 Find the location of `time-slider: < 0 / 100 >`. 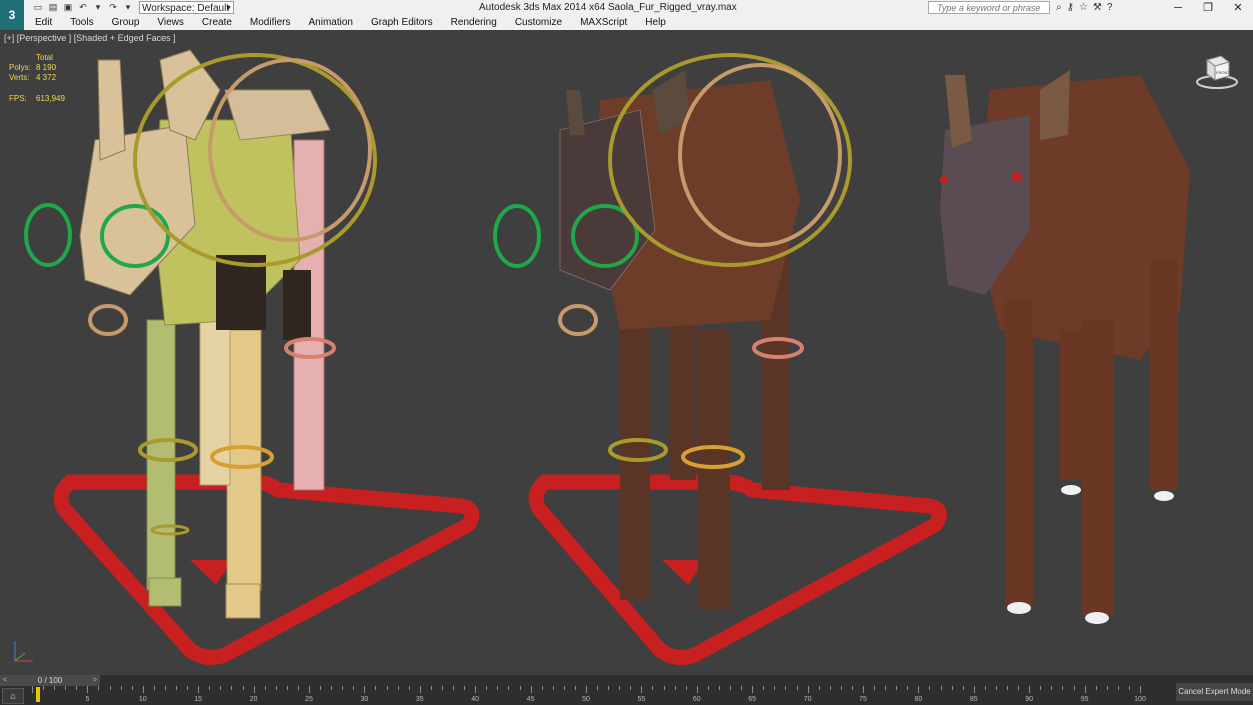

time-slider: < 0 / 100 > is located at coordinates (50, 680).